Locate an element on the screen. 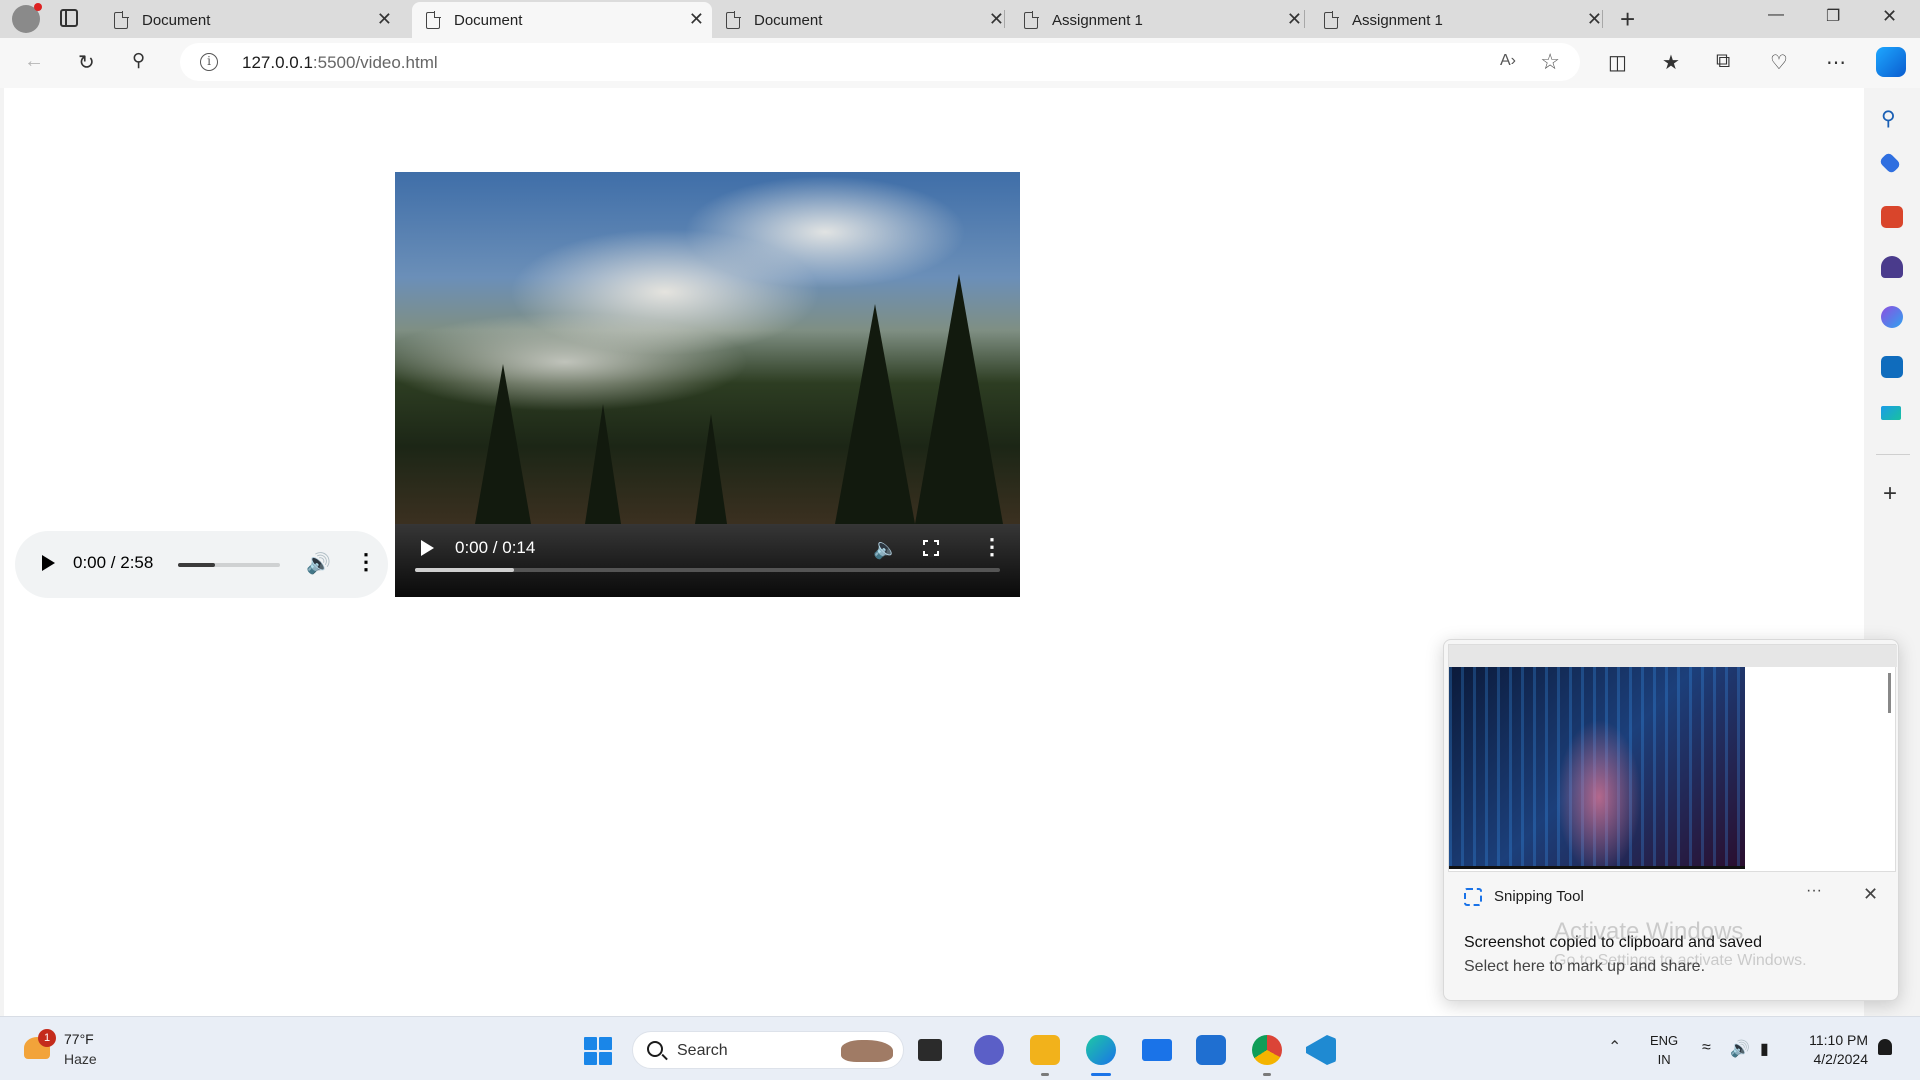 Image resolution: width=1920 pixels, height=1080 pixels. refresh-icon: ↻ is located at coordinates (86, 62).